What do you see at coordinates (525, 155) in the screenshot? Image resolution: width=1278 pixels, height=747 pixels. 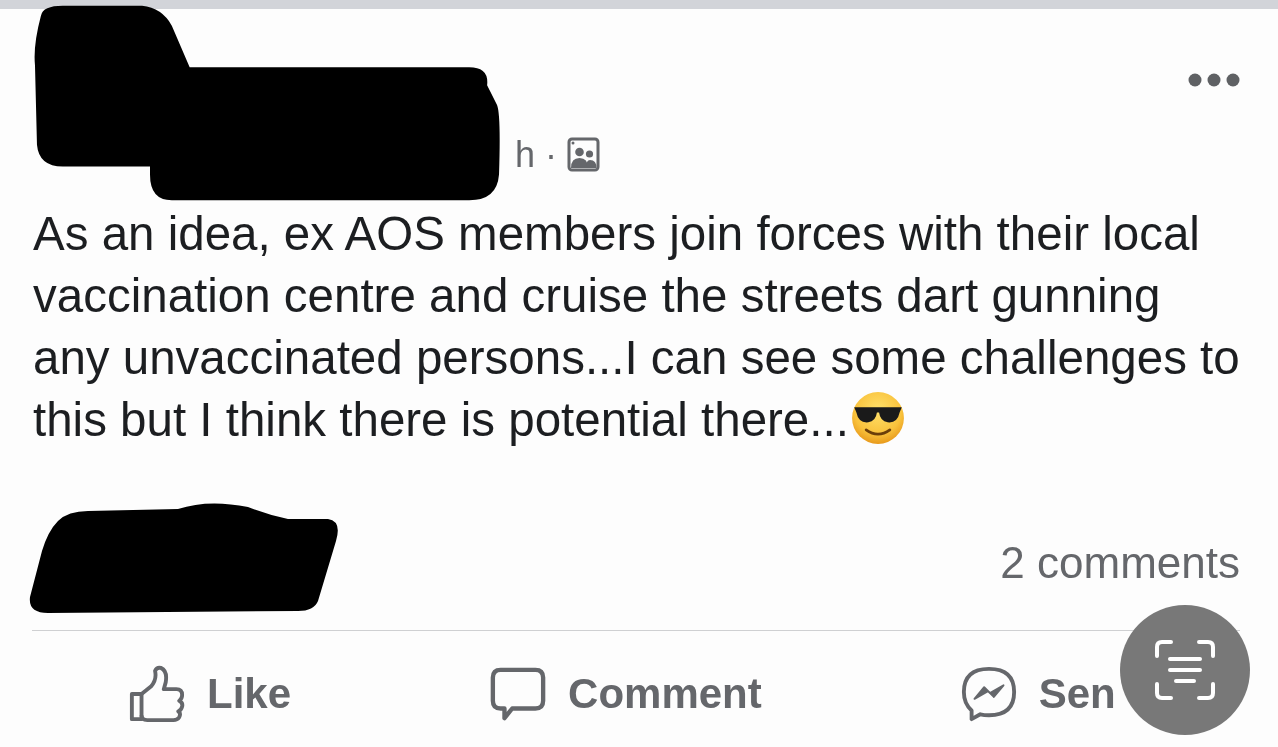 I see `post-time: h` at bounding box center [525, 155].